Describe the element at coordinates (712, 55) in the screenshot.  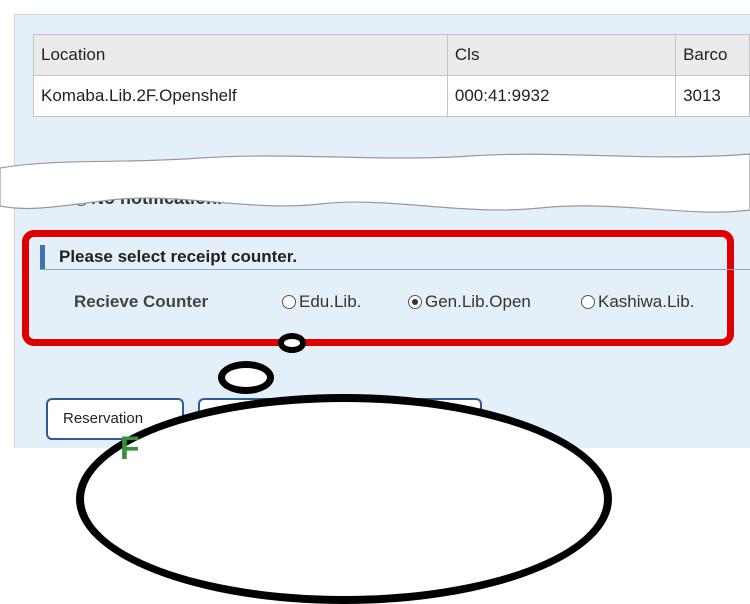
I see `column-header-barcode: Barco` at that location.